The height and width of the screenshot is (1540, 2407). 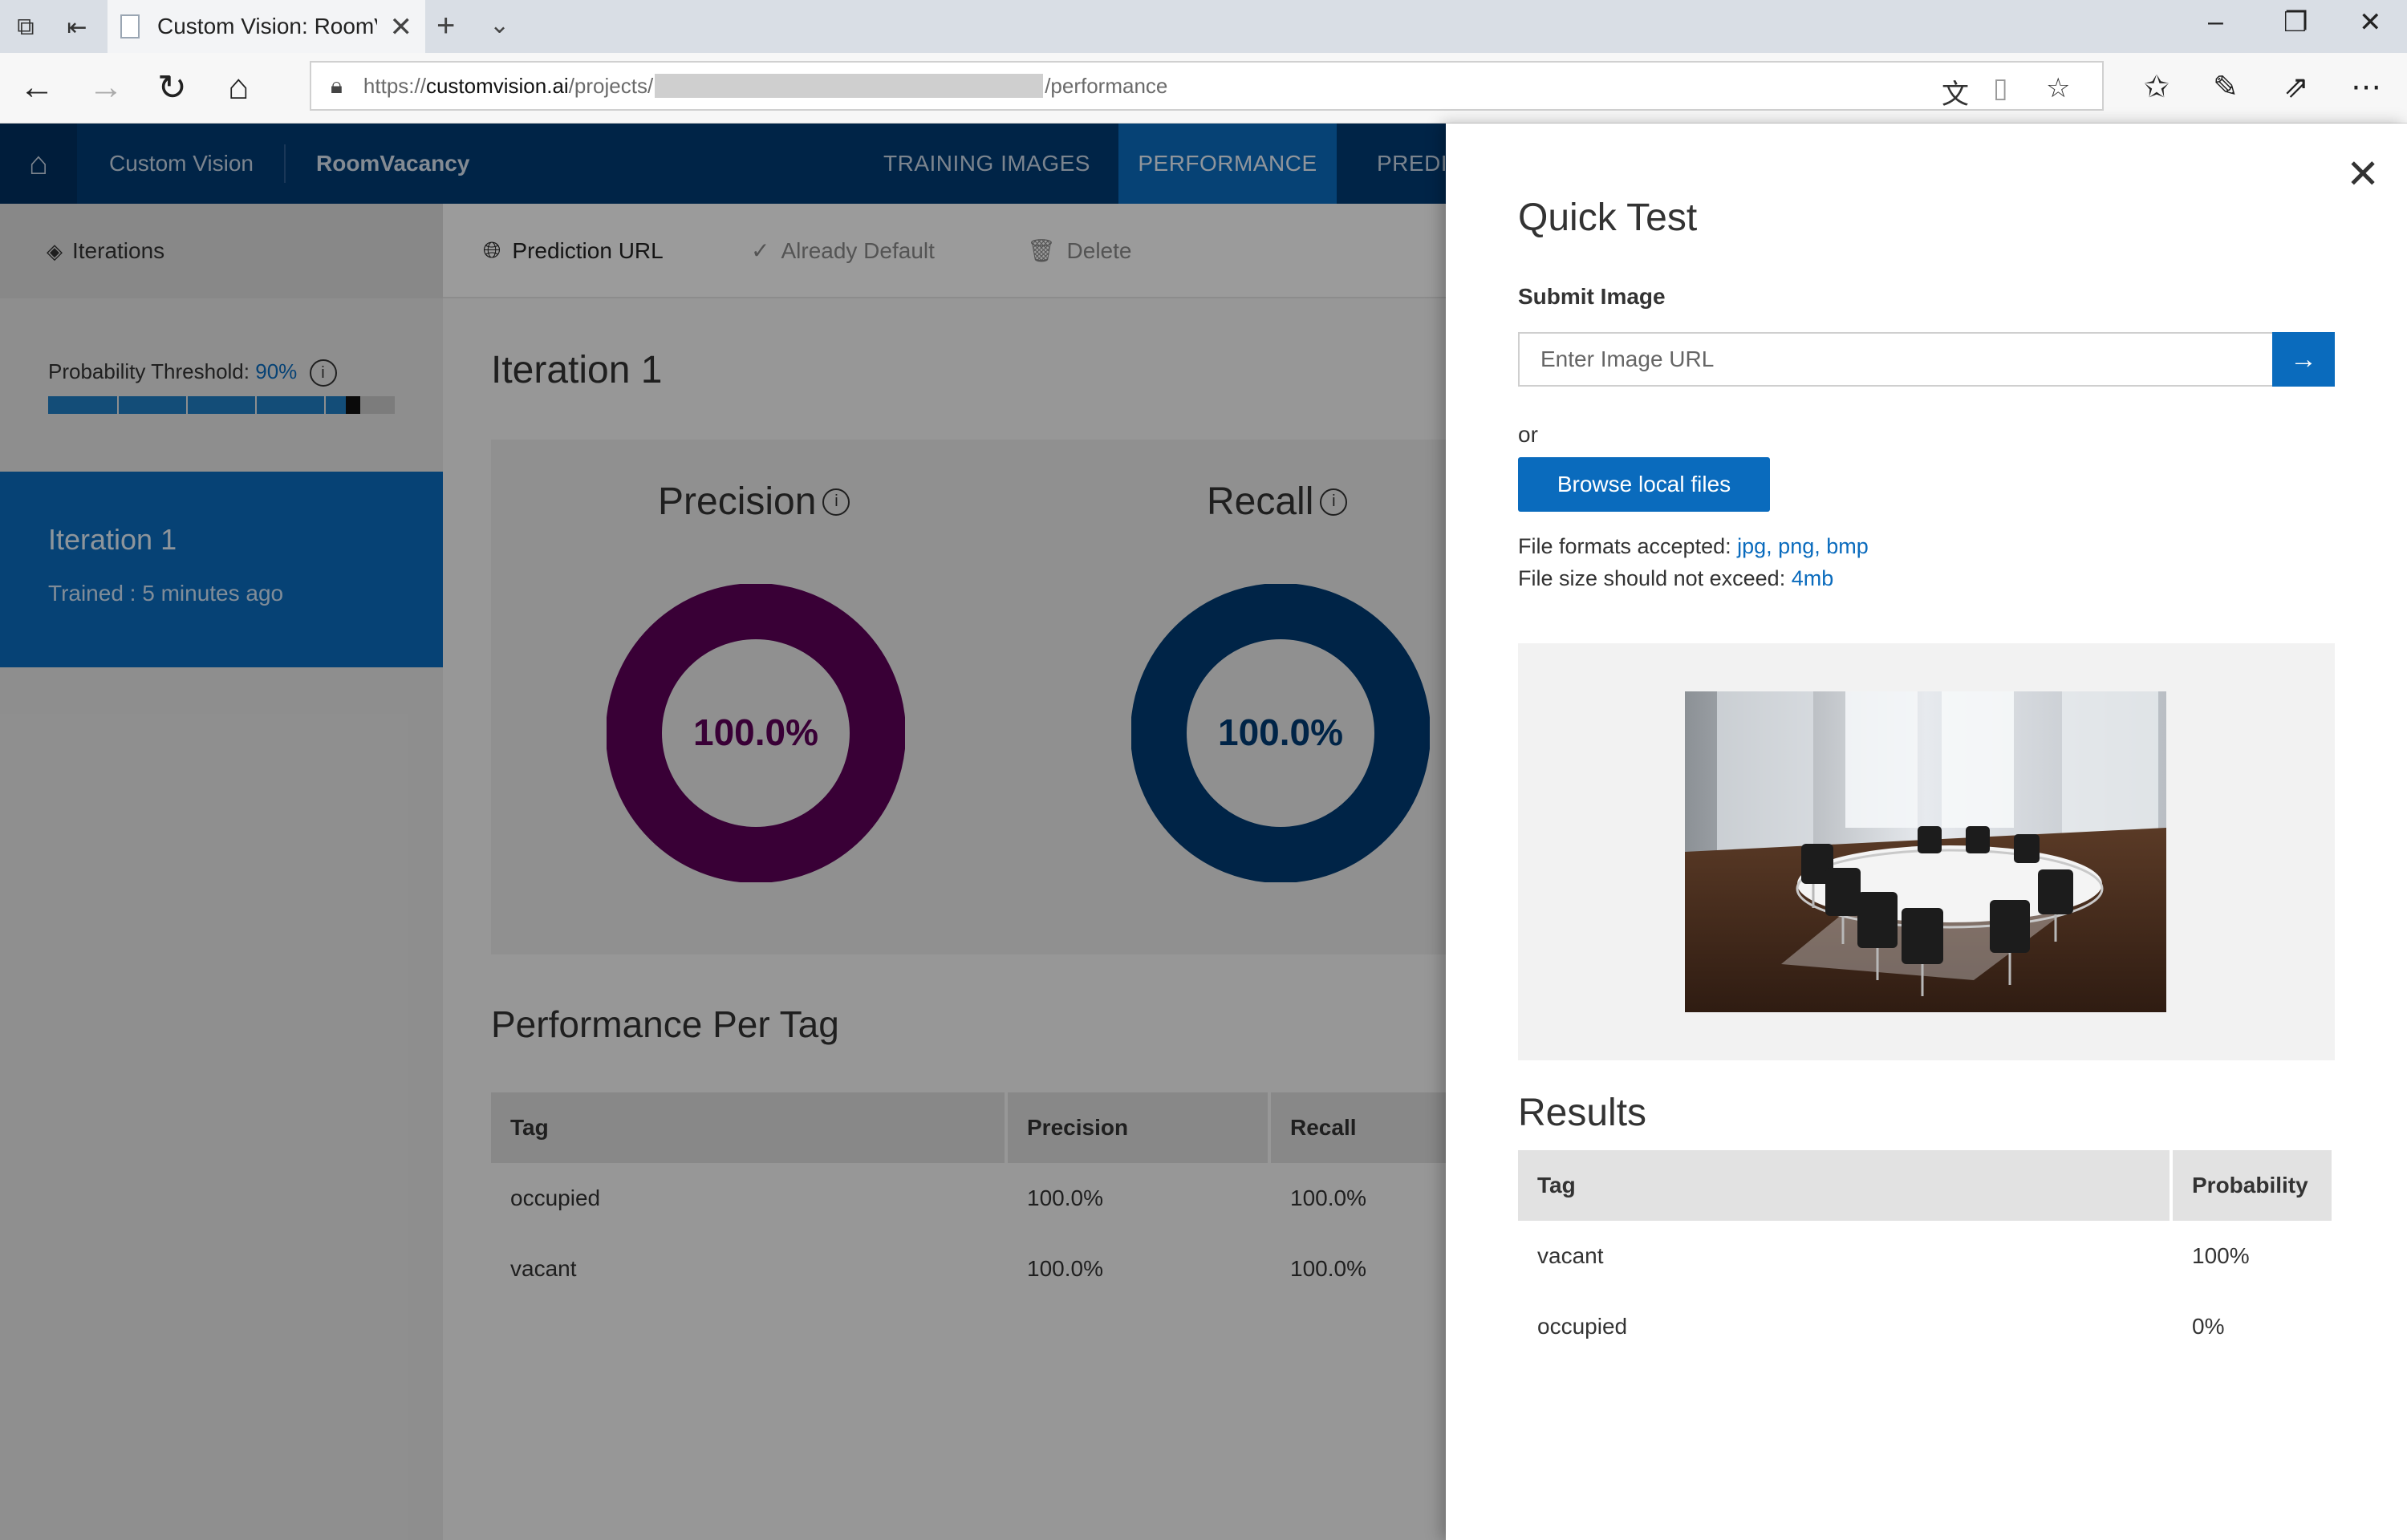 I want to click on window-close-icon: ✕, so click(x=2370, y=22).